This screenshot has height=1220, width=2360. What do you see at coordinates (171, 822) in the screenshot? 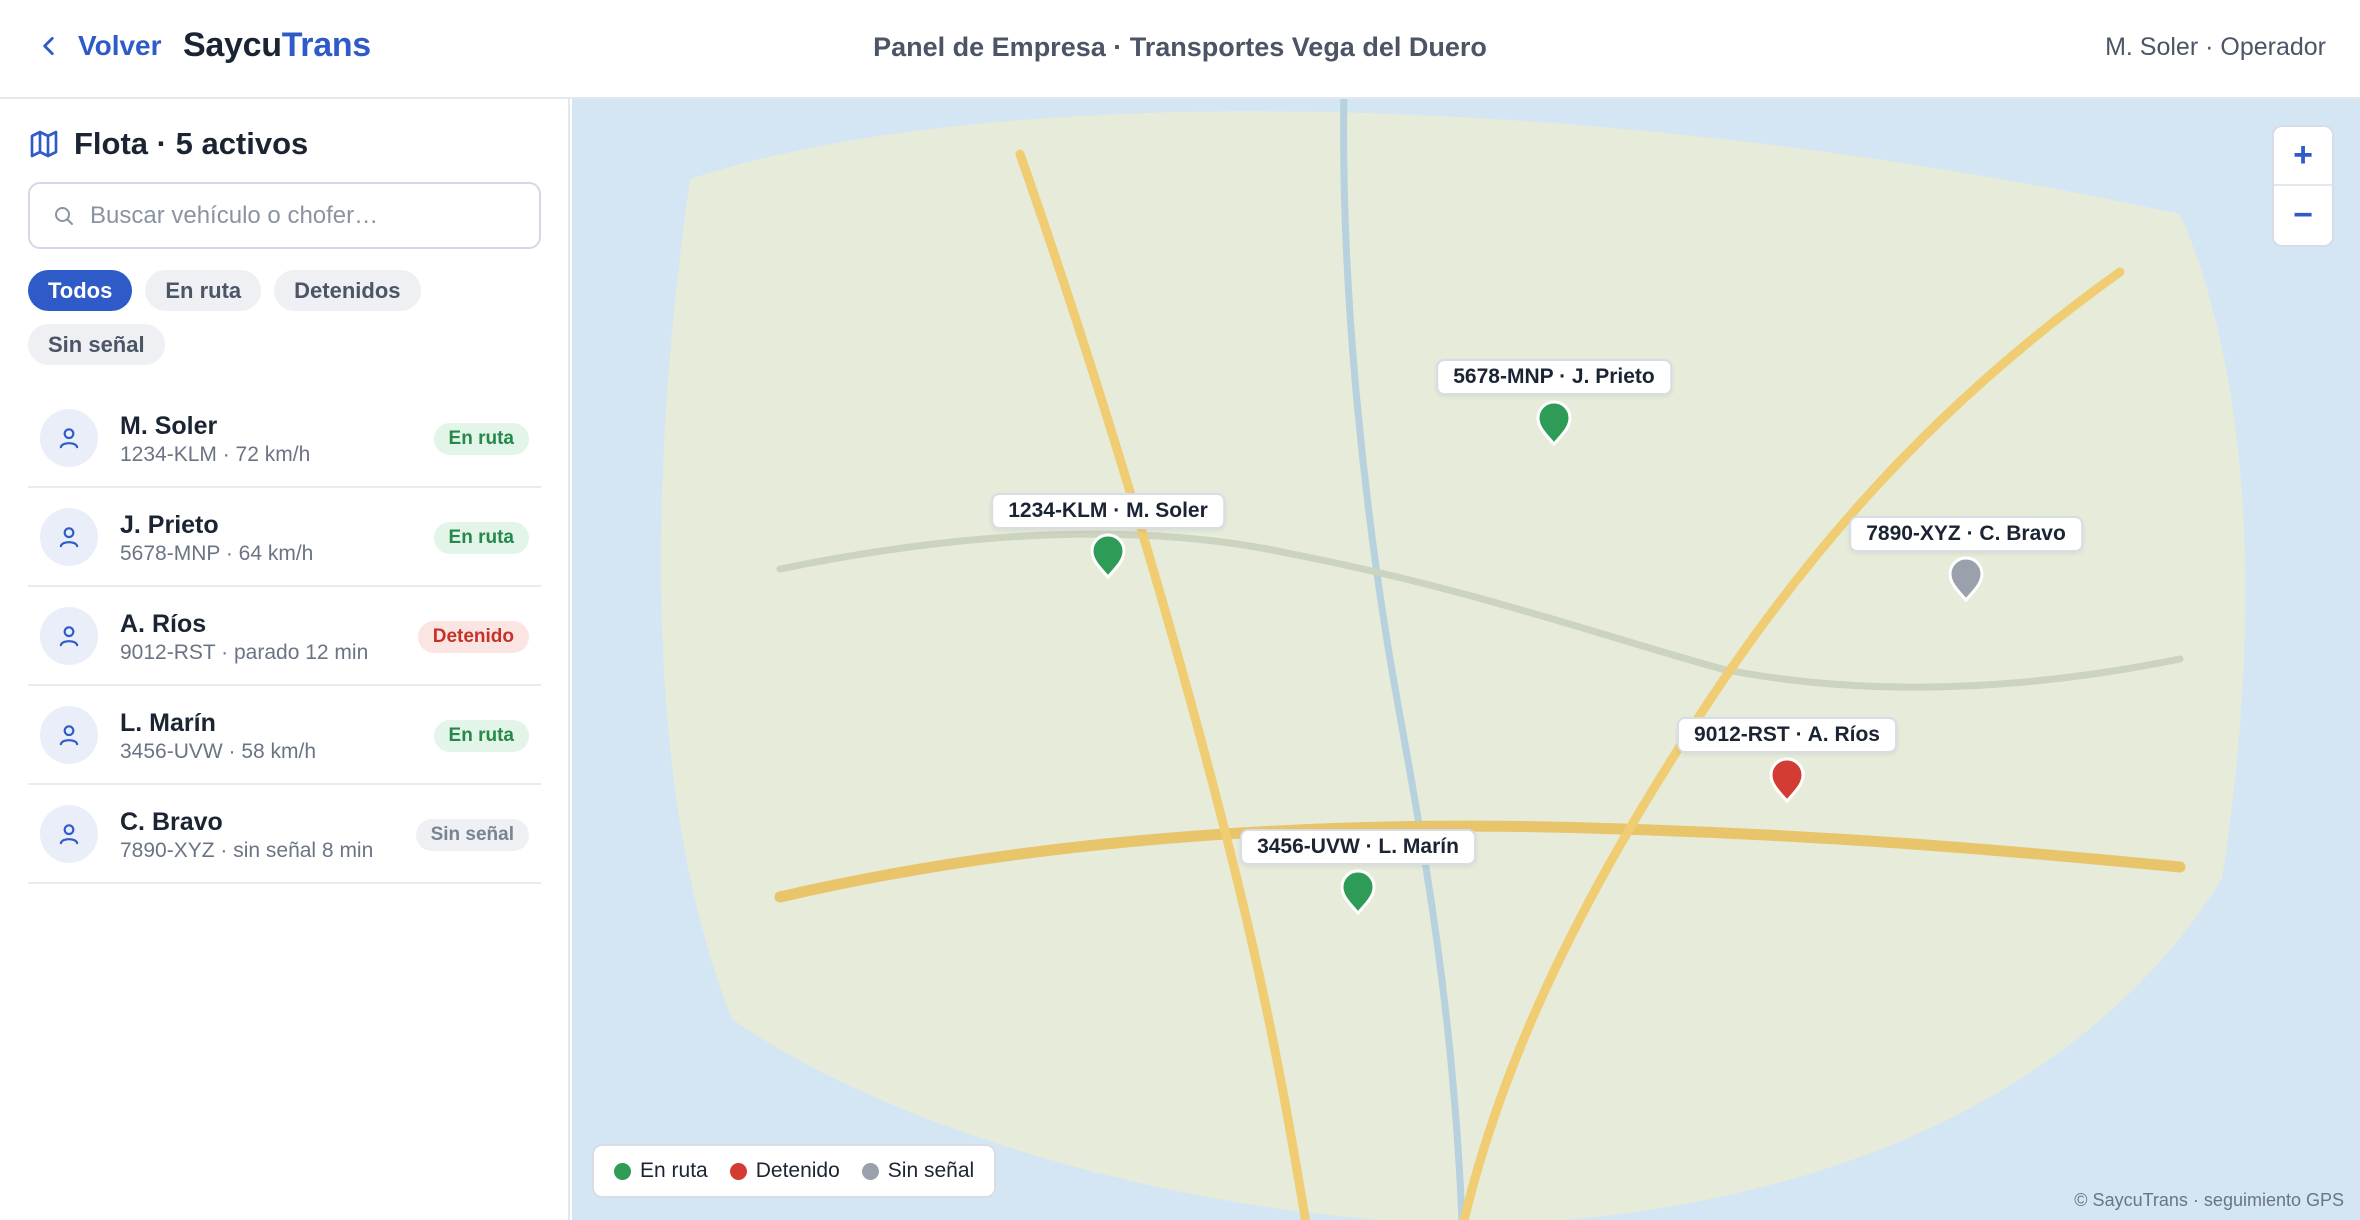
I see `driver-name: C. Bravo` at bounding box center [171, 822].